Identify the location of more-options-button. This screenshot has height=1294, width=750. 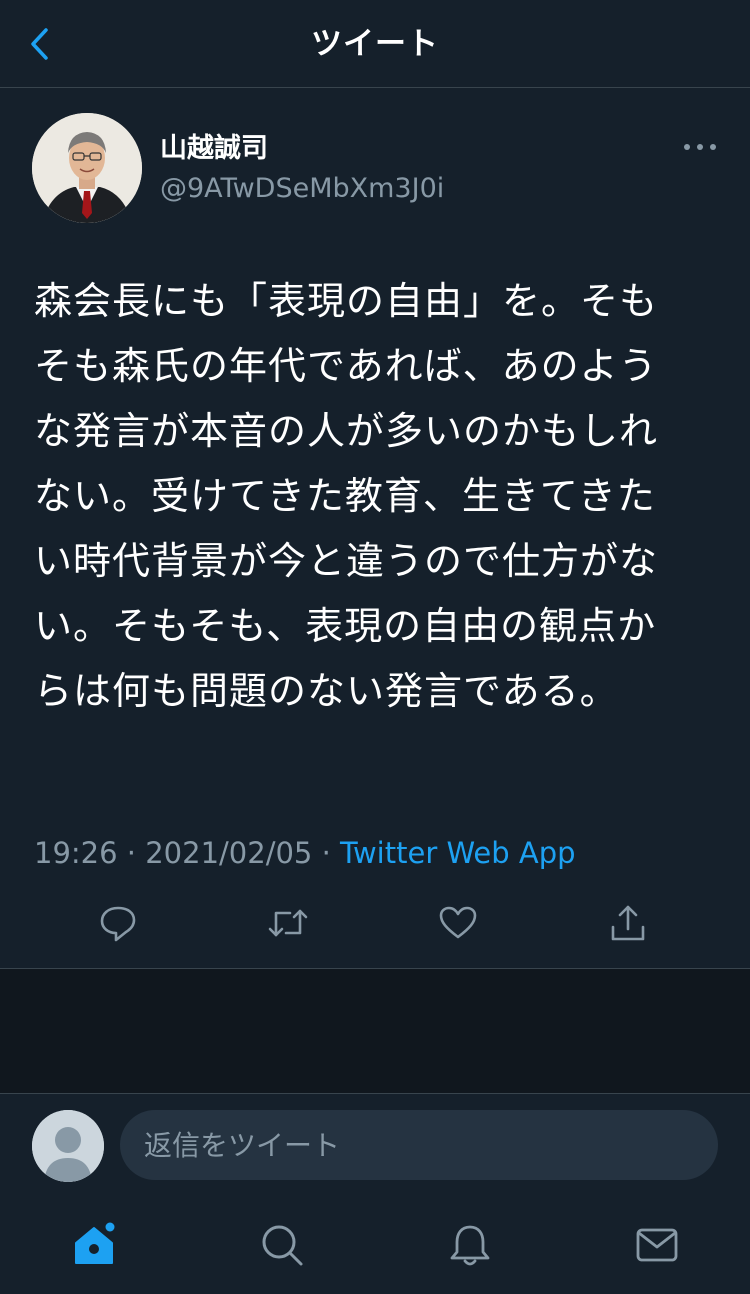
(700, 147).